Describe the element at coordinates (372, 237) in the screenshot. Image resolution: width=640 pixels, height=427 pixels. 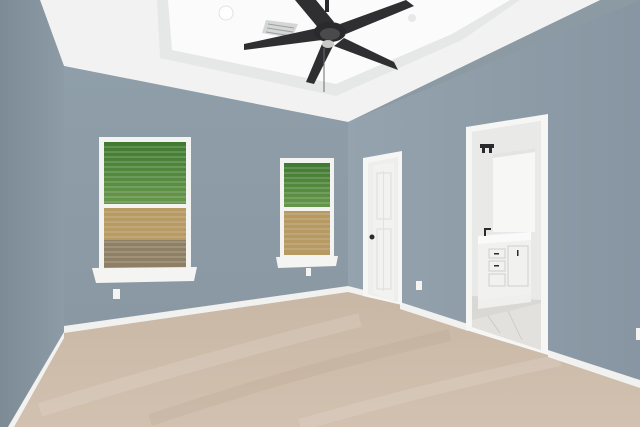
I see `door-knob-icon` at that location.